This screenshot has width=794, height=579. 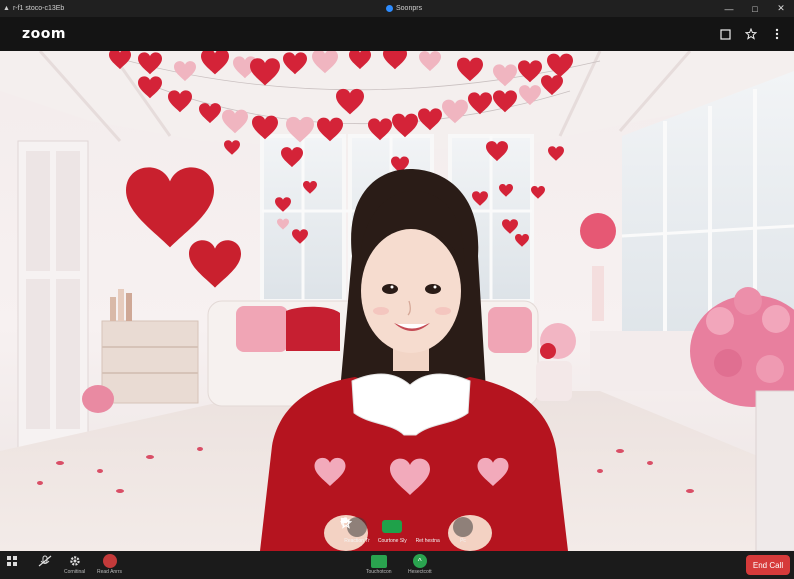 I want to click on toolbar-item-grid, so click(x=12, y=561).